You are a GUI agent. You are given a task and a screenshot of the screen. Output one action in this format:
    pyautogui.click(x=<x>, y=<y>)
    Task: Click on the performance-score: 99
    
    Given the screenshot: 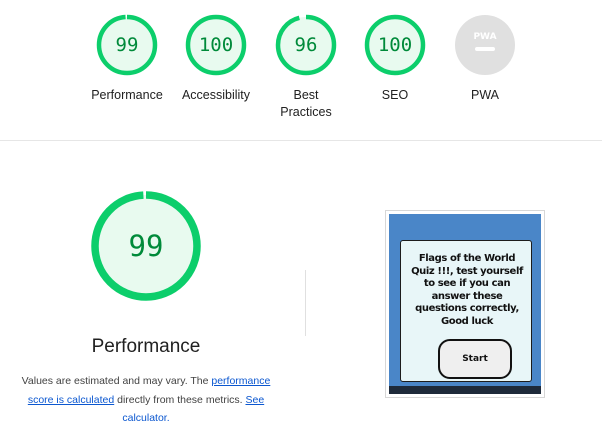 What is the action you would take?
    pyautogui.click(x=146, y=246)
    